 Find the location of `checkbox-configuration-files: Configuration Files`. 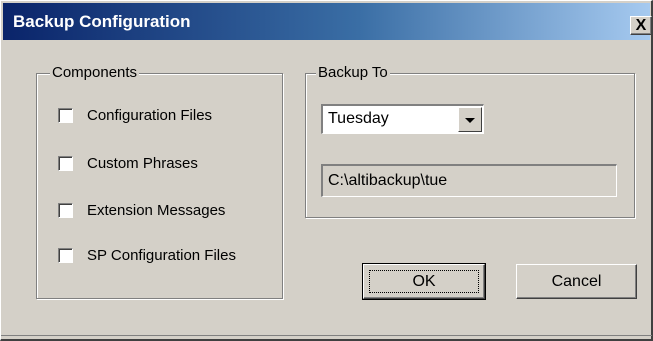

checkbox-configuration-files: Configuration Files is located at coordinates (135, 115).